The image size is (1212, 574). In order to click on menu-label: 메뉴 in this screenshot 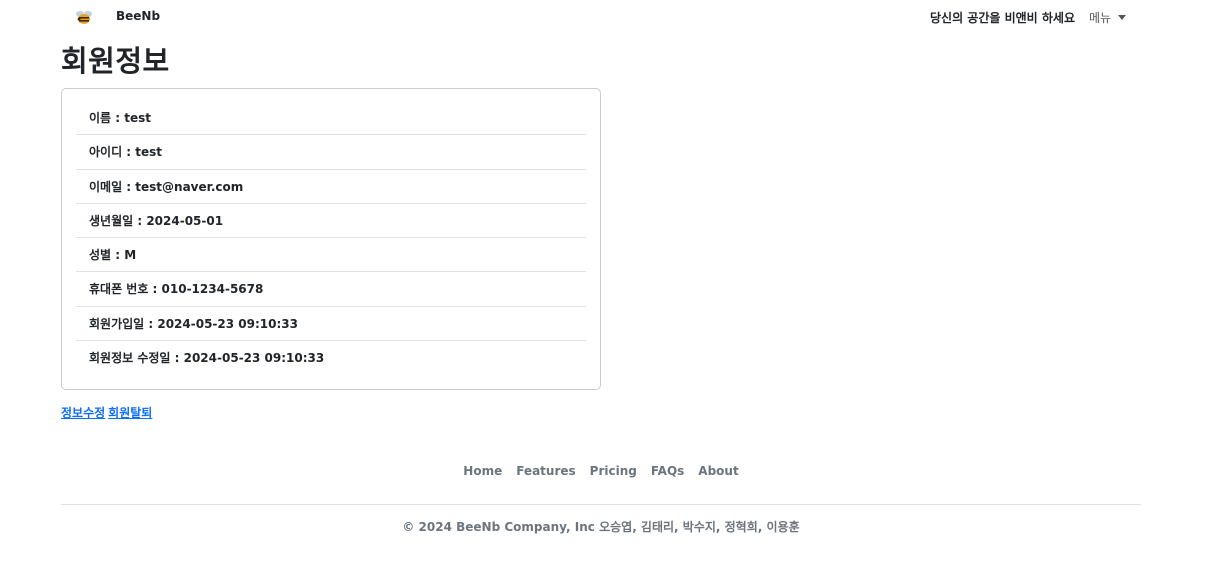, I will do `click(1100, 18)`.